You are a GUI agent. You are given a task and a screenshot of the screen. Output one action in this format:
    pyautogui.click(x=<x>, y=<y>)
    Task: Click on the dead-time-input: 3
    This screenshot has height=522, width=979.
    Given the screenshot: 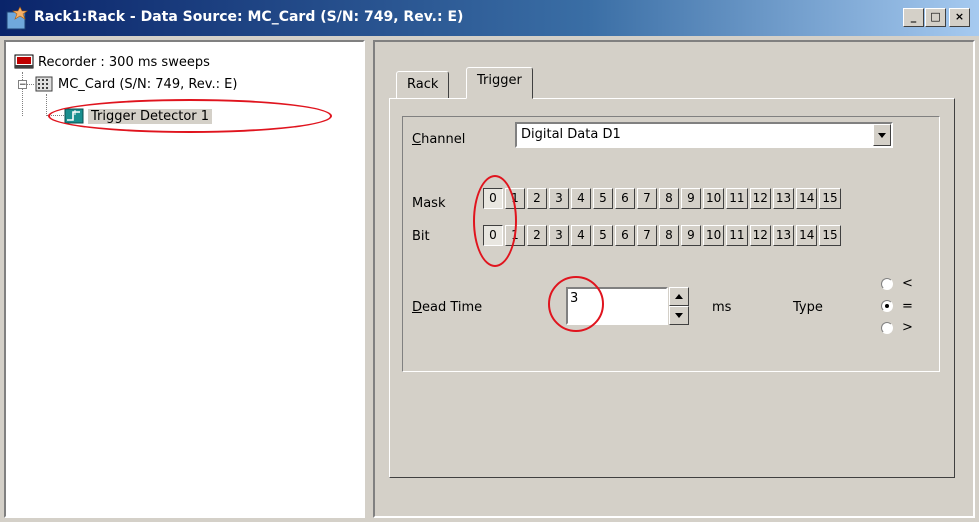 What is the action you would take?
    pyautogui.click(x=617, y=306)
    